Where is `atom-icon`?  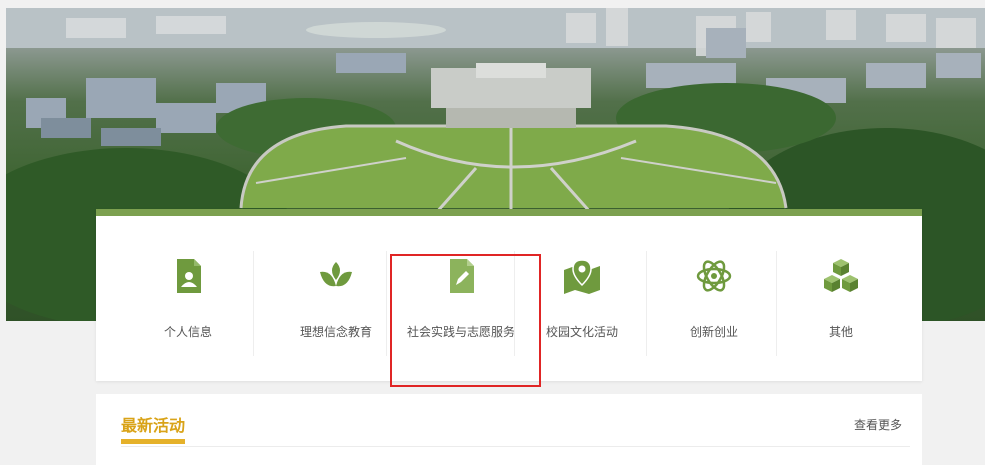 atom-icon is located at coordinates (714, 276).